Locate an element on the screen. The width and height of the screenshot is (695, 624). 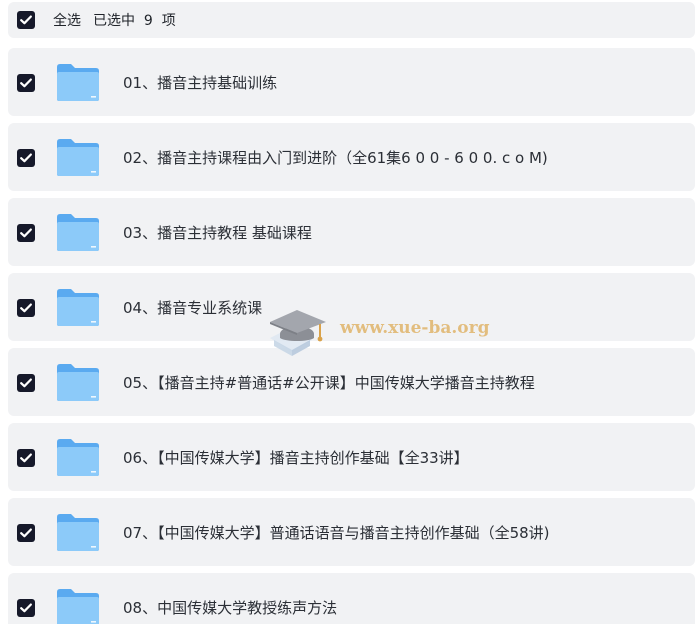
folder-name: 07、【中国传媒大学】普通话语音与播音主持创作基础（全58讲) is located at coordinates (336, 532).